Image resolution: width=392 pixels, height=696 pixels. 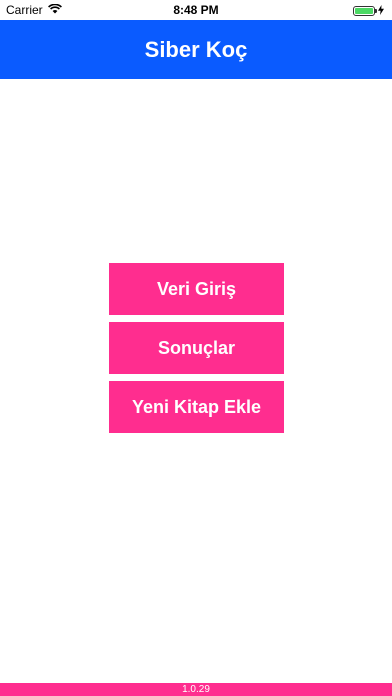 I want to click on sonuclar-button: Sonuçlar, so click(x=196, y=348).